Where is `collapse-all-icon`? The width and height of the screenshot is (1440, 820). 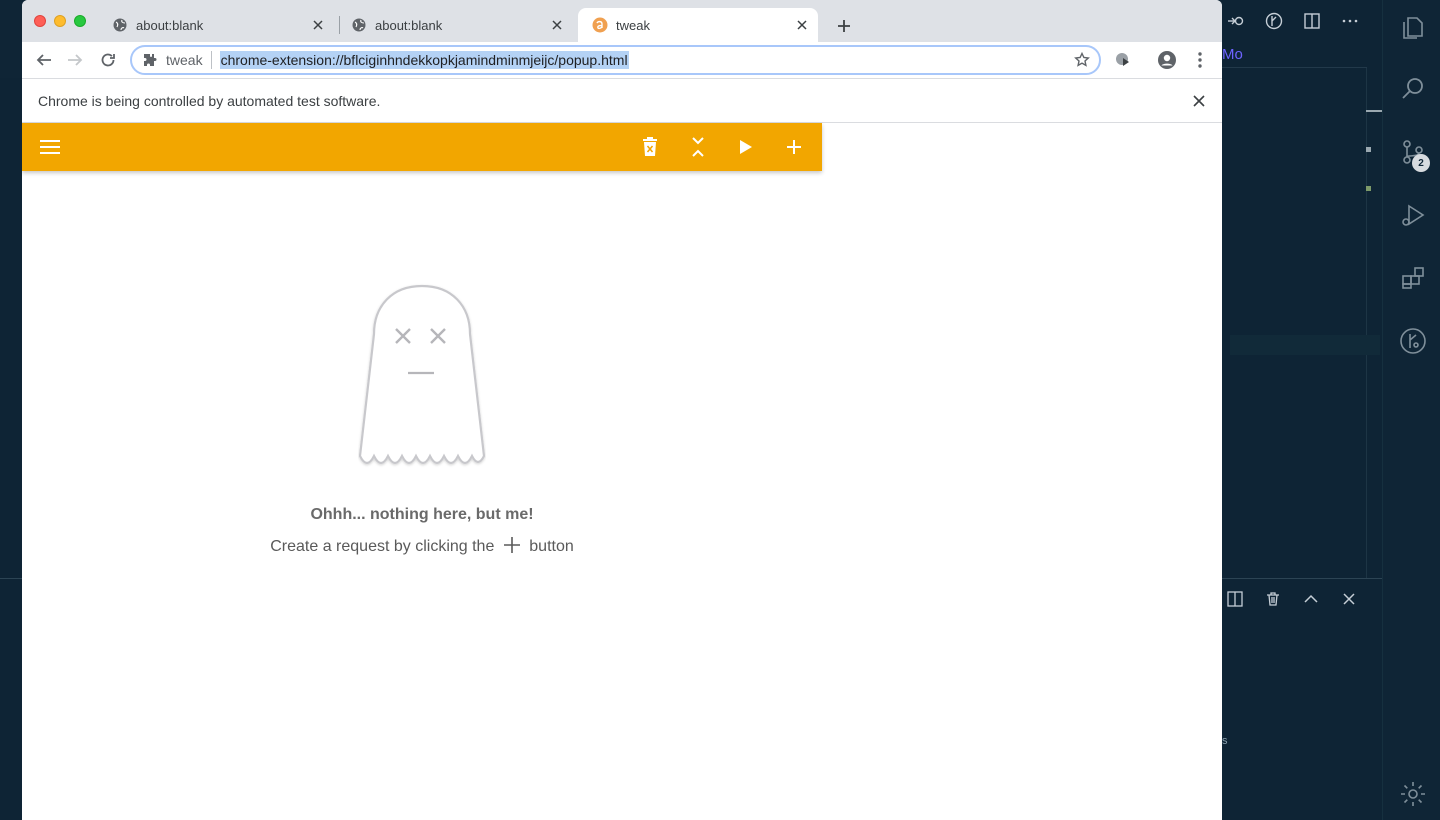
collapse-all-icon is located at coordinates (698, 147).